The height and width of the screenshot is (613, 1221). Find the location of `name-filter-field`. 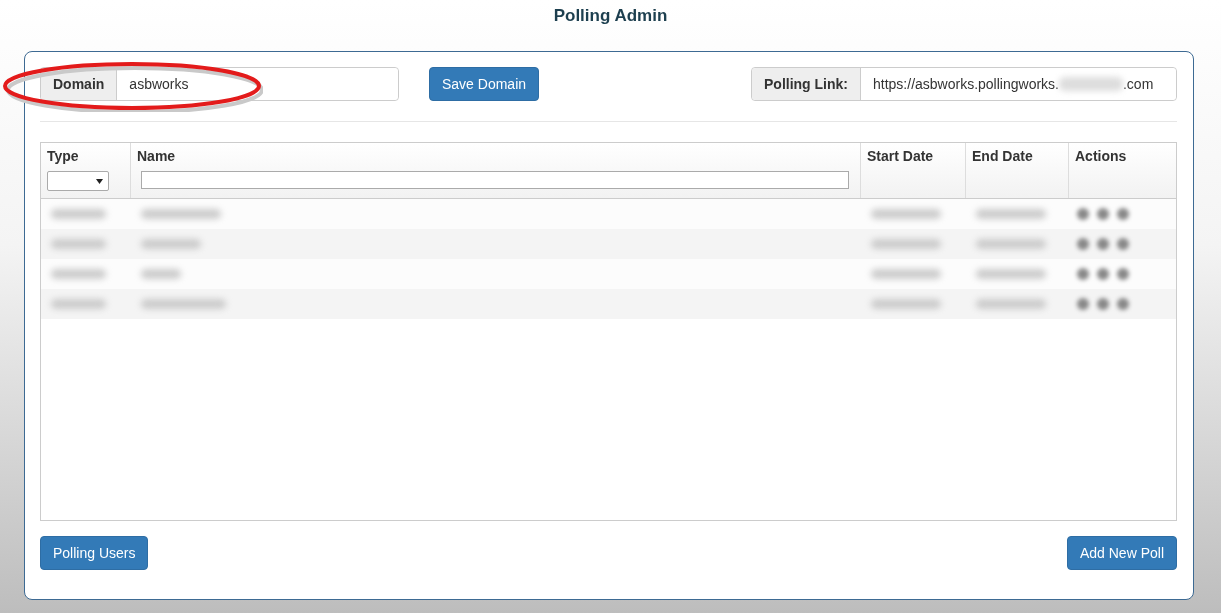

name-filter-field is located at coordinates (495, 180).